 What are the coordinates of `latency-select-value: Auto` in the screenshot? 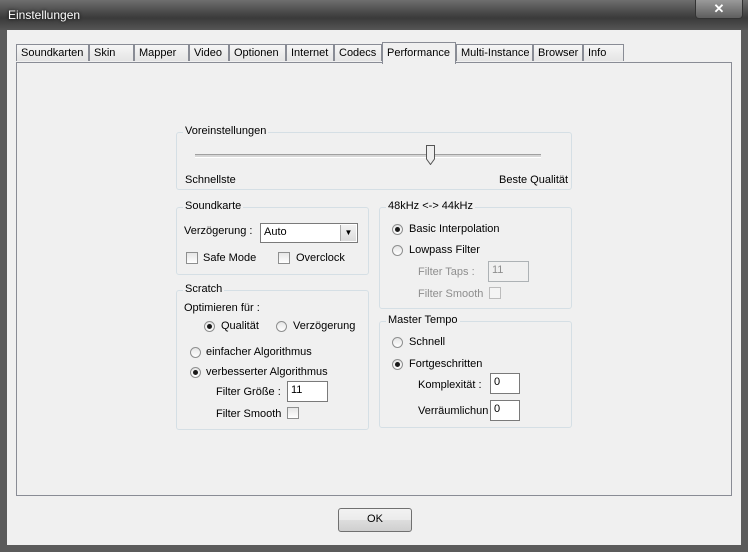 It's located at (275, 232).